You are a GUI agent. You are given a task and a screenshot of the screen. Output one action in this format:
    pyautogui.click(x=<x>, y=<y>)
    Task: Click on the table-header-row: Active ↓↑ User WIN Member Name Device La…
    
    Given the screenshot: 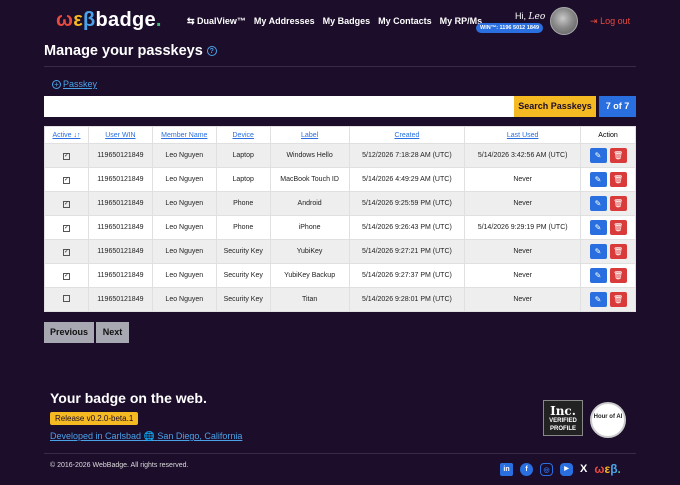 What is the action you would take?
    pyautogui.click(x=340, y=135)
    